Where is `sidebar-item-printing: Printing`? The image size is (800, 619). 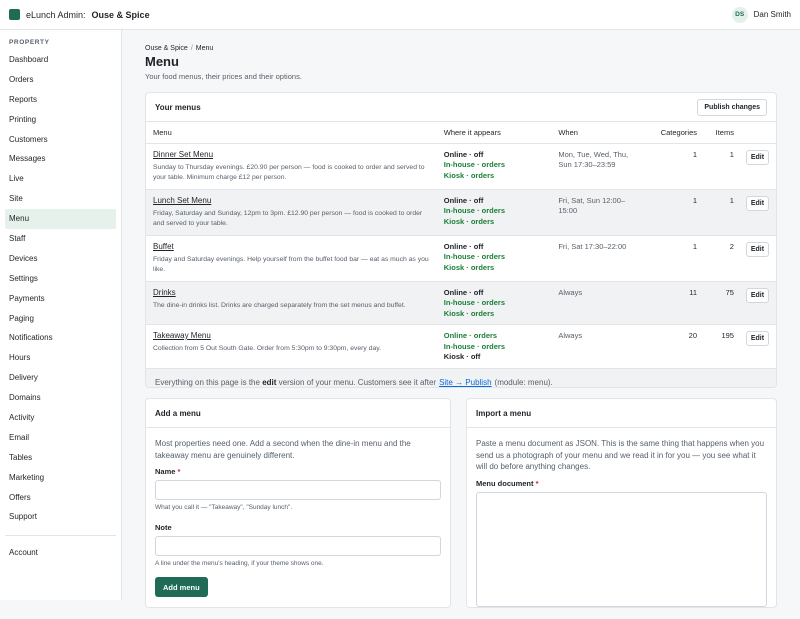 sidebar-item-printing: Printing is located at coordinates (60, 120).